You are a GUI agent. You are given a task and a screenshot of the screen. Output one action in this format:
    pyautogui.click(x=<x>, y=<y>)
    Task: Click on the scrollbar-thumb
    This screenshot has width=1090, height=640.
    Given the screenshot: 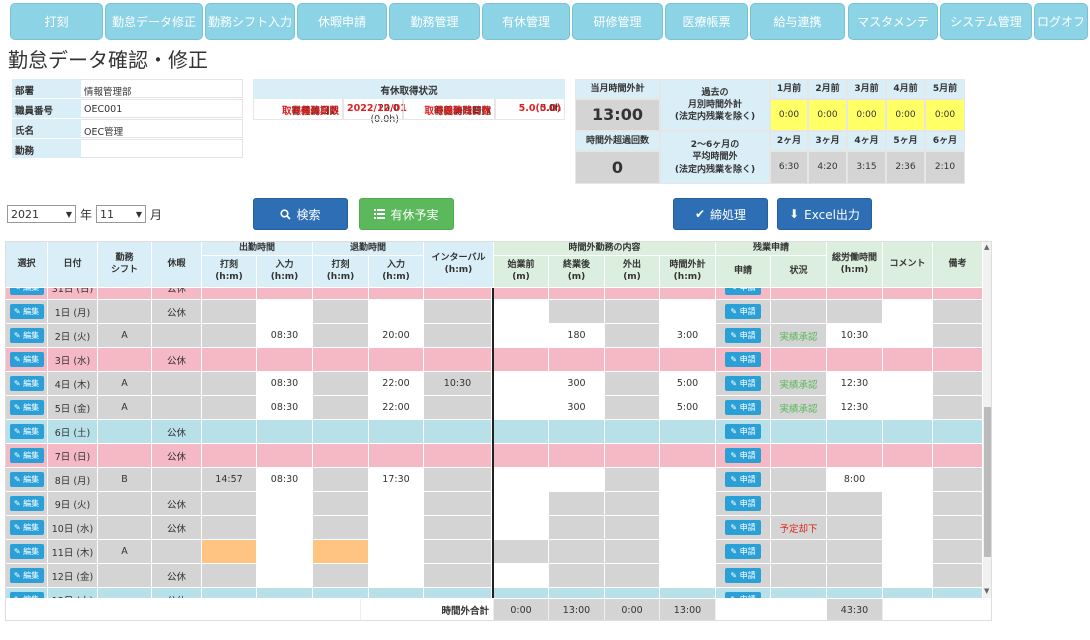 What is the action you would take?
    pyautogui.click(x=987, y=482)
    